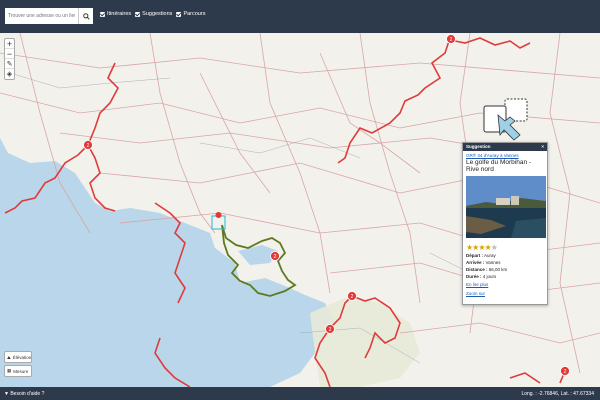 The image size is (600, 400). What do you see at coordinates (157, 14) in the screenshot?
I see `filter-label: Suggestions` at bounding box center [157, 14].